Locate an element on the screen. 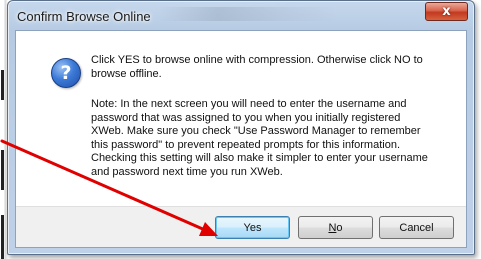  no-button: No is located at coordinates (335, 227).